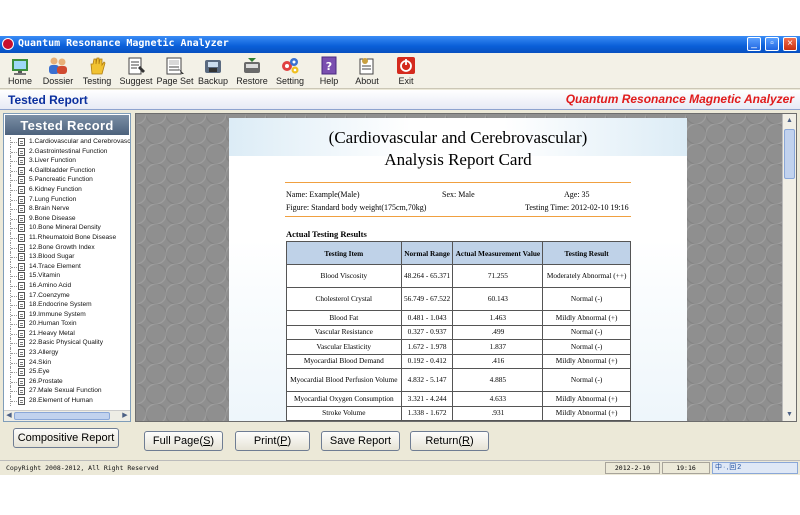 The width and height of the screenshot is (800, 515). I want to click on table-cell-value: 71.255, so click(498, 276).